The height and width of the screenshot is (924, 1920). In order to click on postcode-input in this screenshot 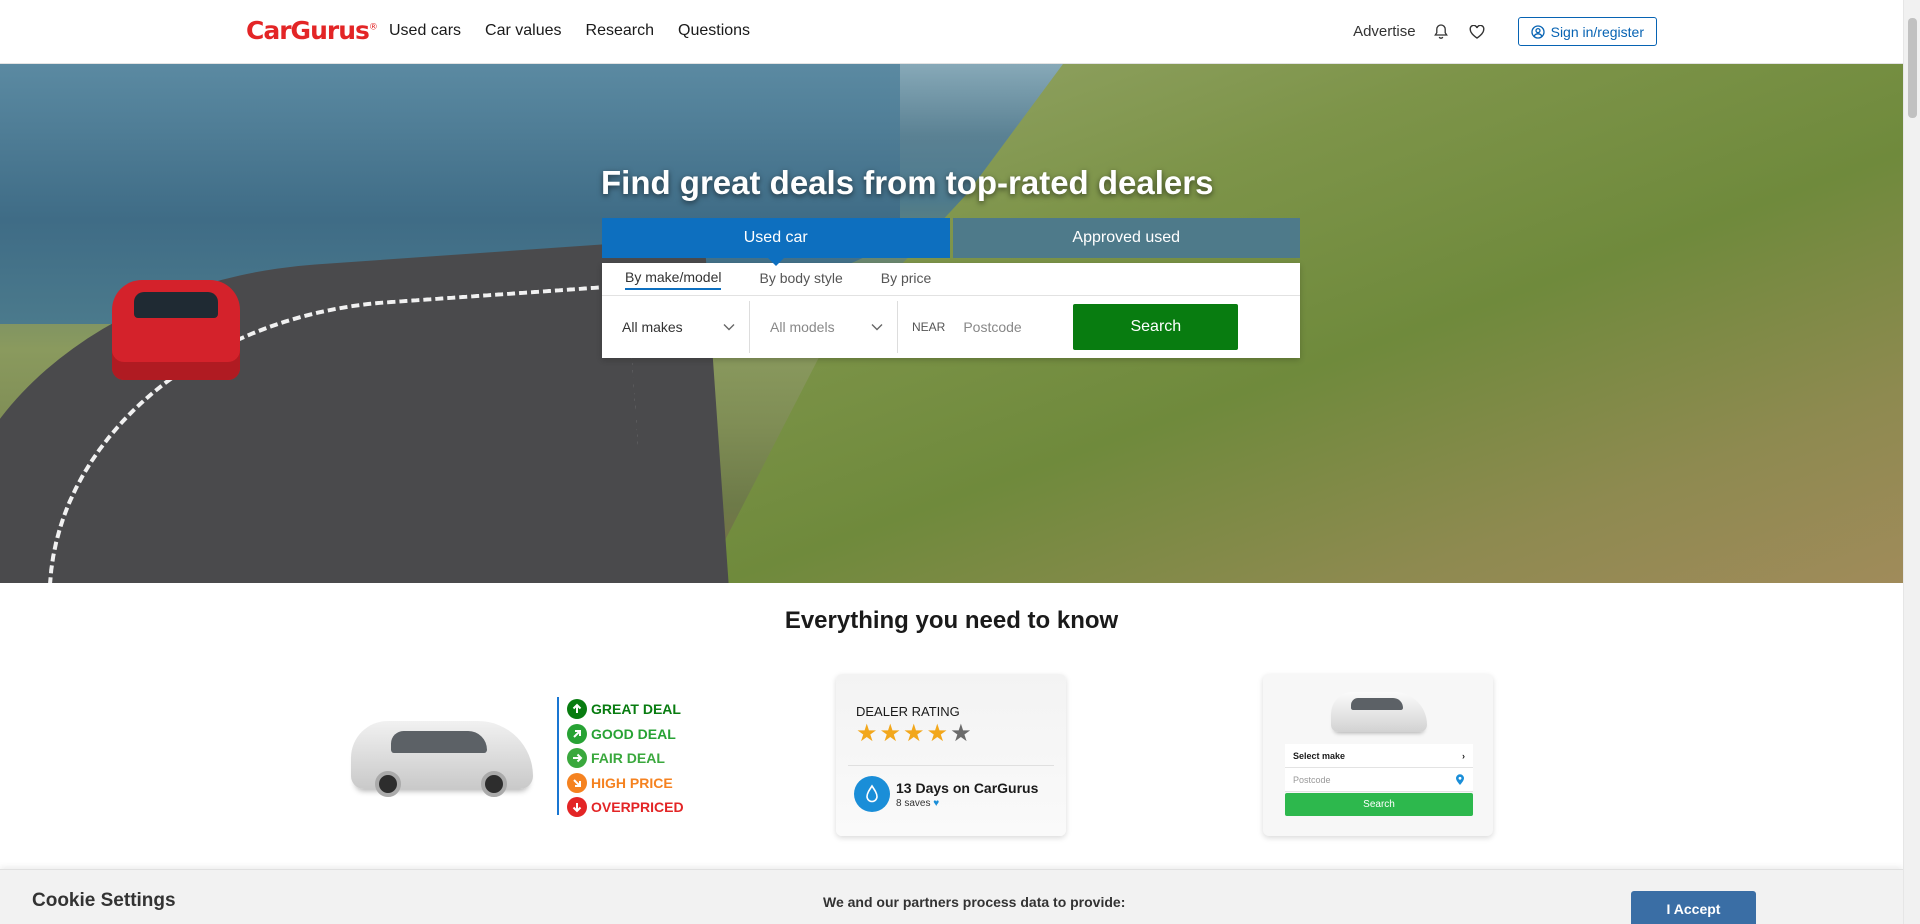, I will do `click(1005, 327)`.